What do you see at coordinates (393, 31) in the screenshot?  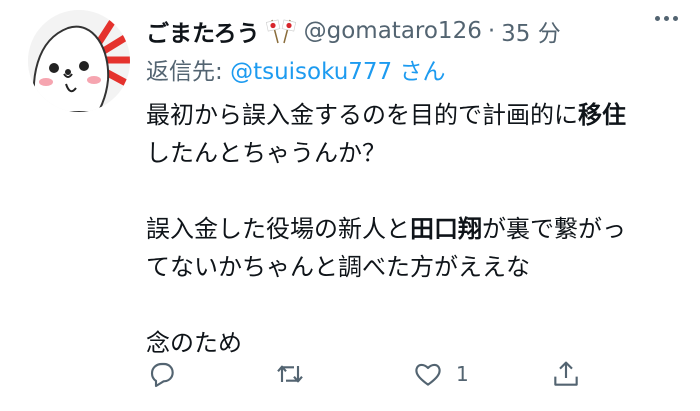 I see `user-handle: @gomataro126` at bounding box center [393, 31].